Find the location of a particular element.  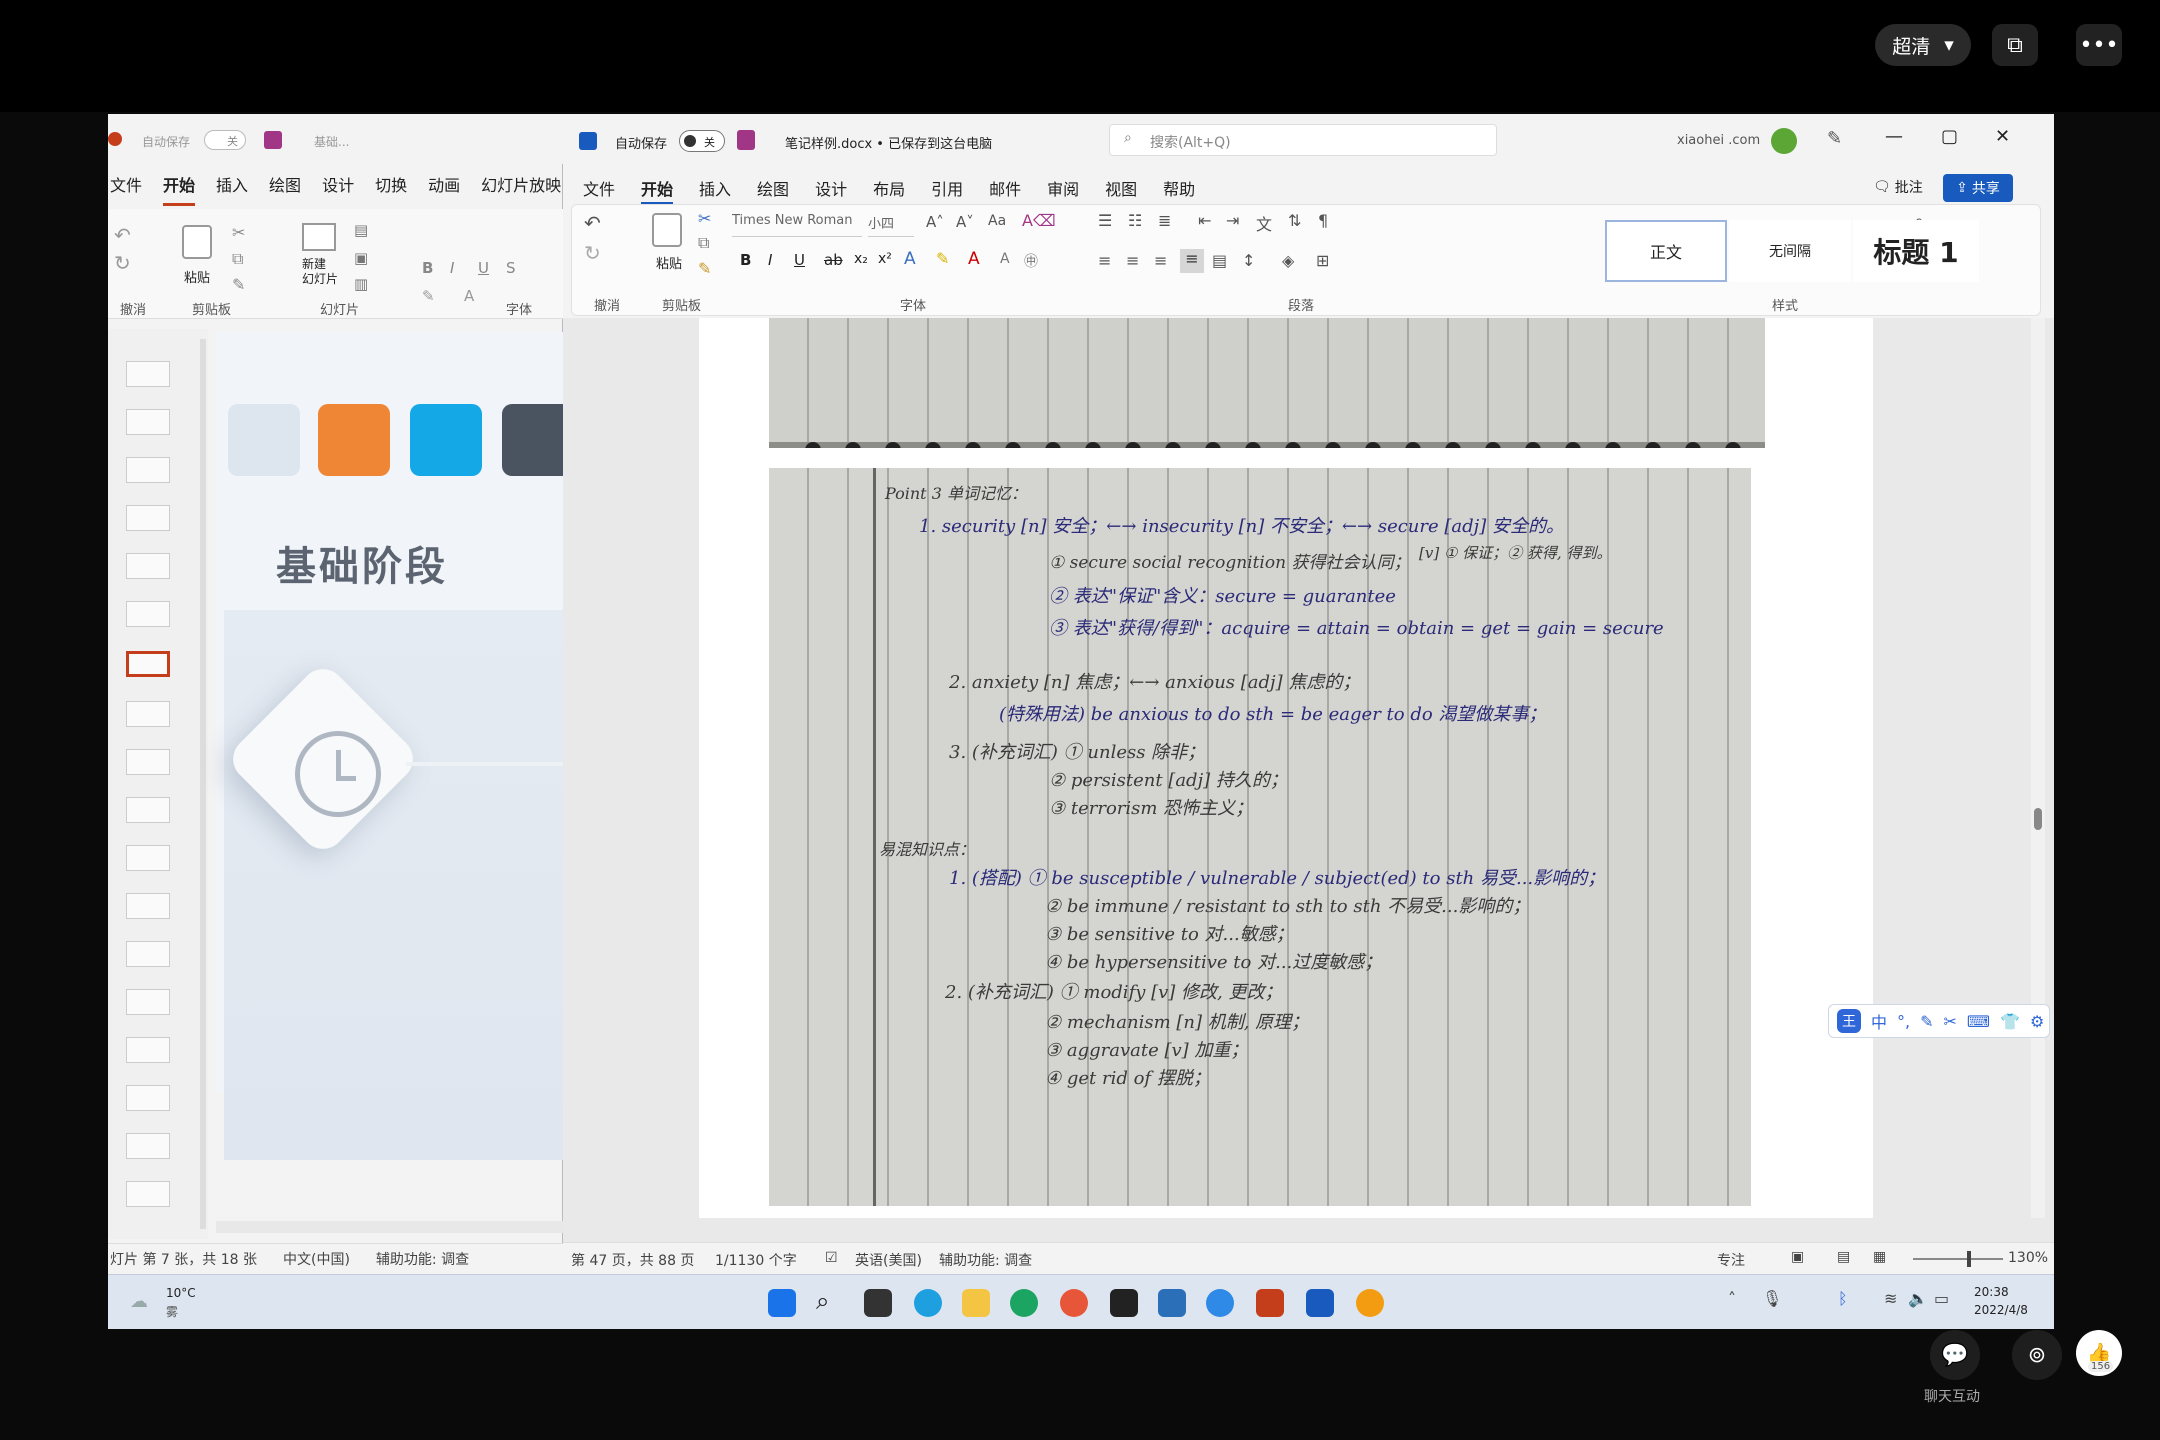

style-heading-1: 标题 1 is located at coordinates (1916, 251).